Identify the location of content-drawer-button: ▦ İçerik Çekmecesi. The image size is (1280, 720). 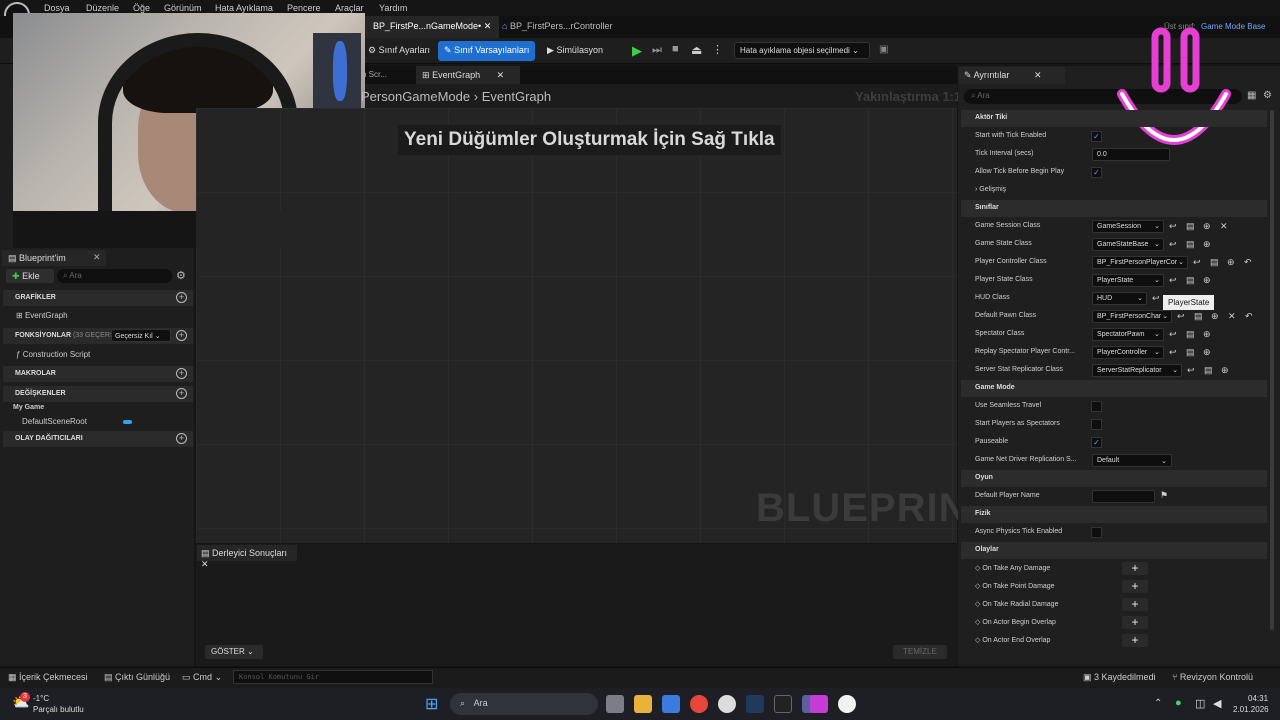
(48, 677).